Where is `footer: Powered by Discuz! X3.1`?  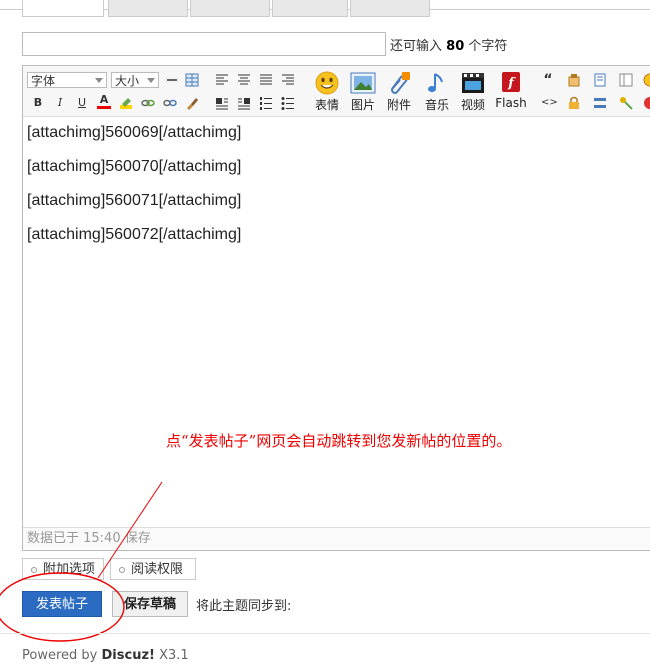 footer: Powered by Discuz! X3.1 is located at coordinates (105, 655).